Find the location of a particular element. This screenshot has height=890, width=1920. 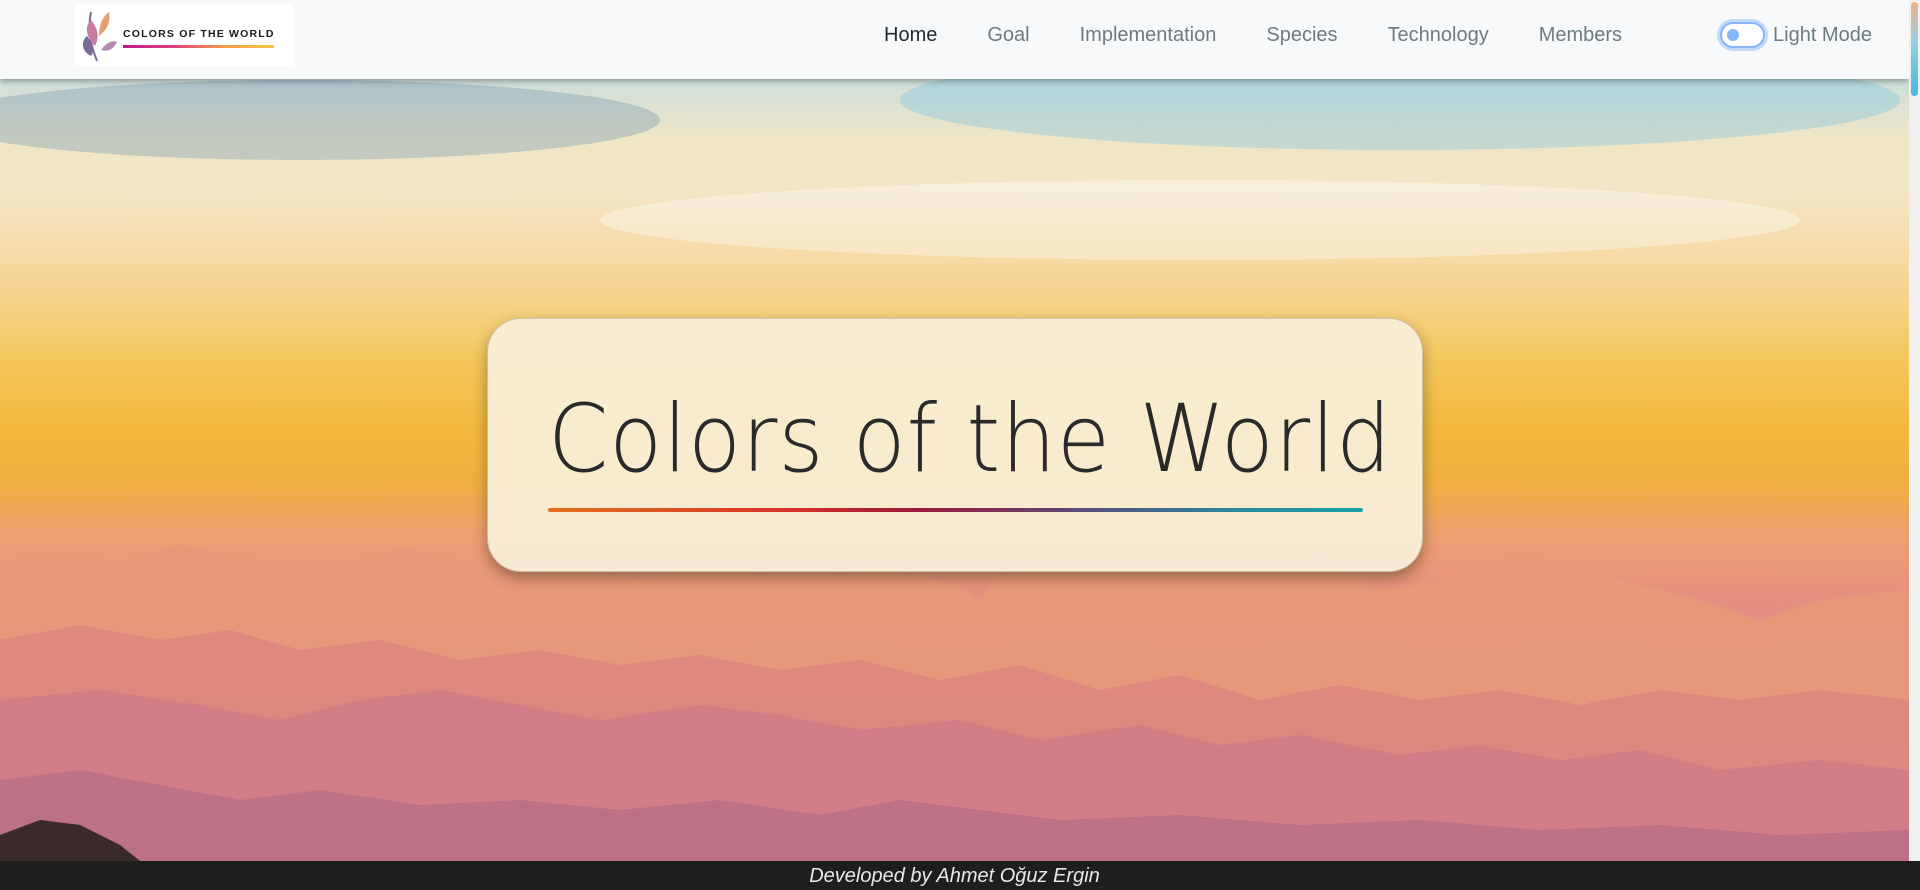

nav-implementation: Implementation is located at coordinates (1148, 35).